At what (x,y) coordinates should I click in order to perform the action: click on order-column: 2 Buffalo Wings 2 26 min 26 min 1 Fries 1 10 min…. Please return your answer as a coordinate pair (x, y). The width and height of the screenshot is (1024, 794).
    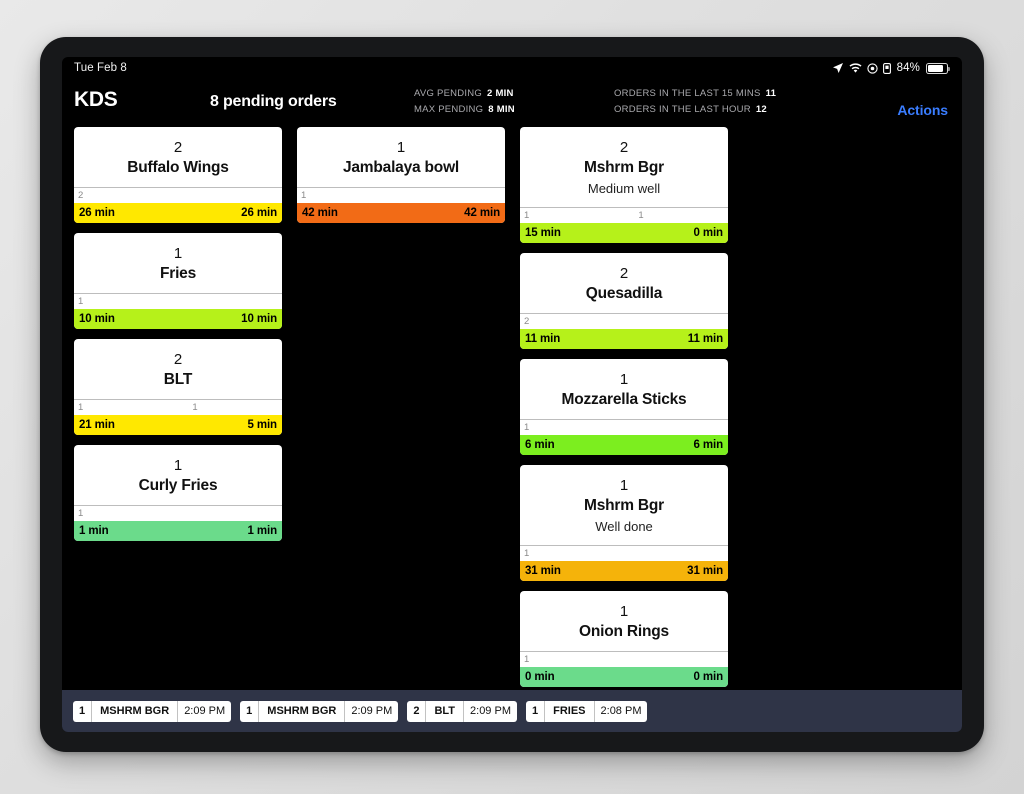
    Looking at the image, I should click on (178, 334).